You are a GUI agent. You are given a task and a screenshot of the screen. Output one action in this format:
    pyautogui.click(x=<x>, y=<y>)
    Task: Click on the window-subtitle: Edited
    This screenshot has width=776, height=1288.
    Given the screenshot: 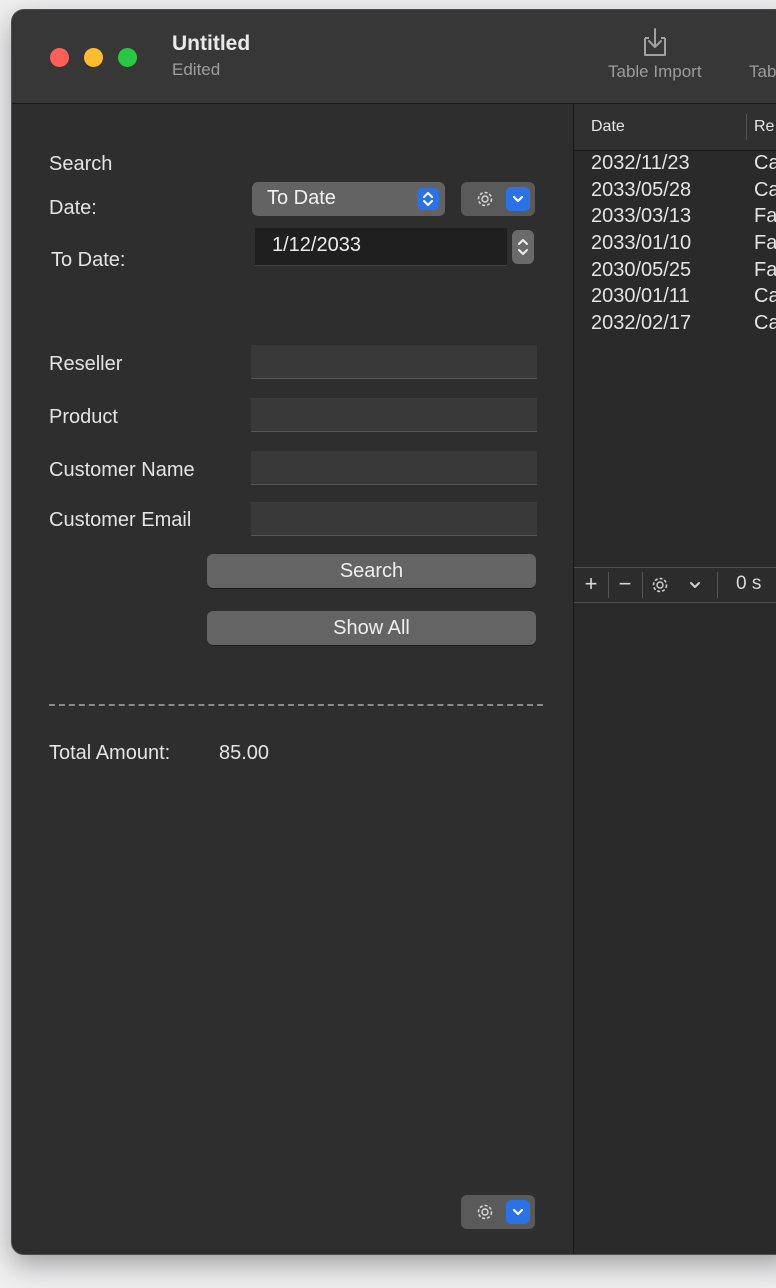 What is the action you would take?
    pyautogui.click(x=196, y=69)
    